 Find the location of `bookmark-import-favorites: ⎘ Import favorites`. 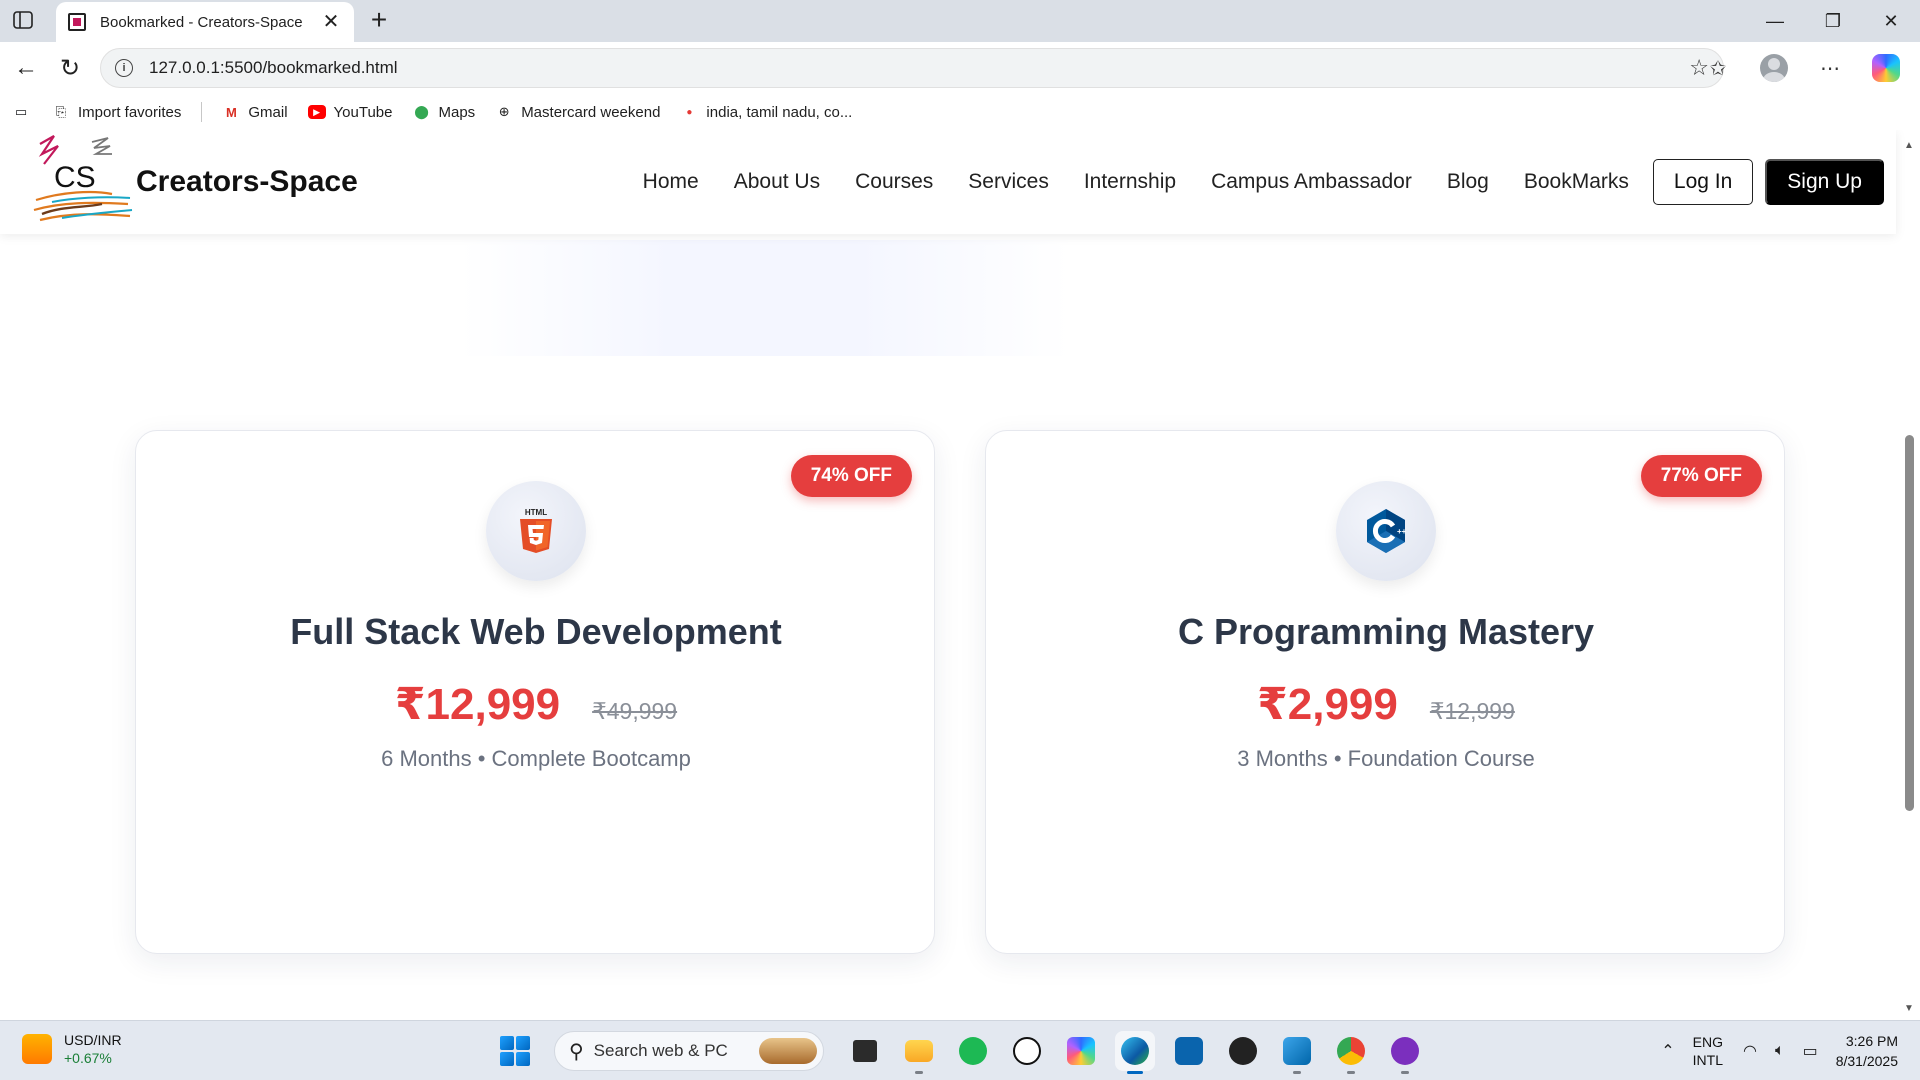

bookmark-import-favorites: ⎘ Import favorites is located at coordinates (117, 112).